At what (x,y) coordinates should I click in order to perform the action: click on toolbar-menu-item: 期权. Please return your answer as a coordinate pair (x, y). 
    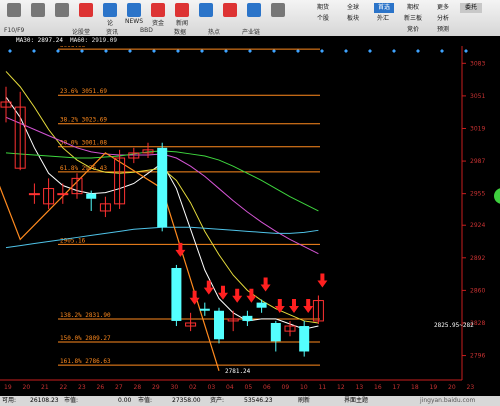
    Looking at the image, I should click on (413, 8).